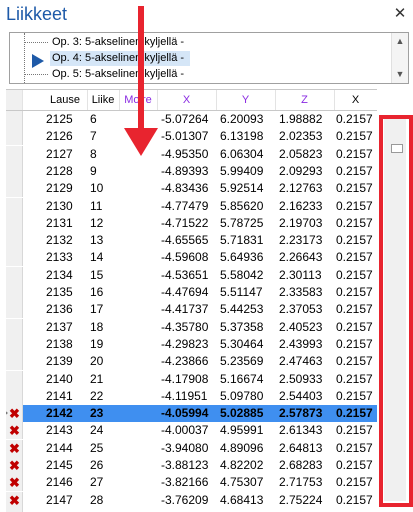 The height and width of the screenshot is (512, 413). I want to click on table-row: 2139 20 -4.23866 5.23569 2.47463 0.2157, so click(191, 362).